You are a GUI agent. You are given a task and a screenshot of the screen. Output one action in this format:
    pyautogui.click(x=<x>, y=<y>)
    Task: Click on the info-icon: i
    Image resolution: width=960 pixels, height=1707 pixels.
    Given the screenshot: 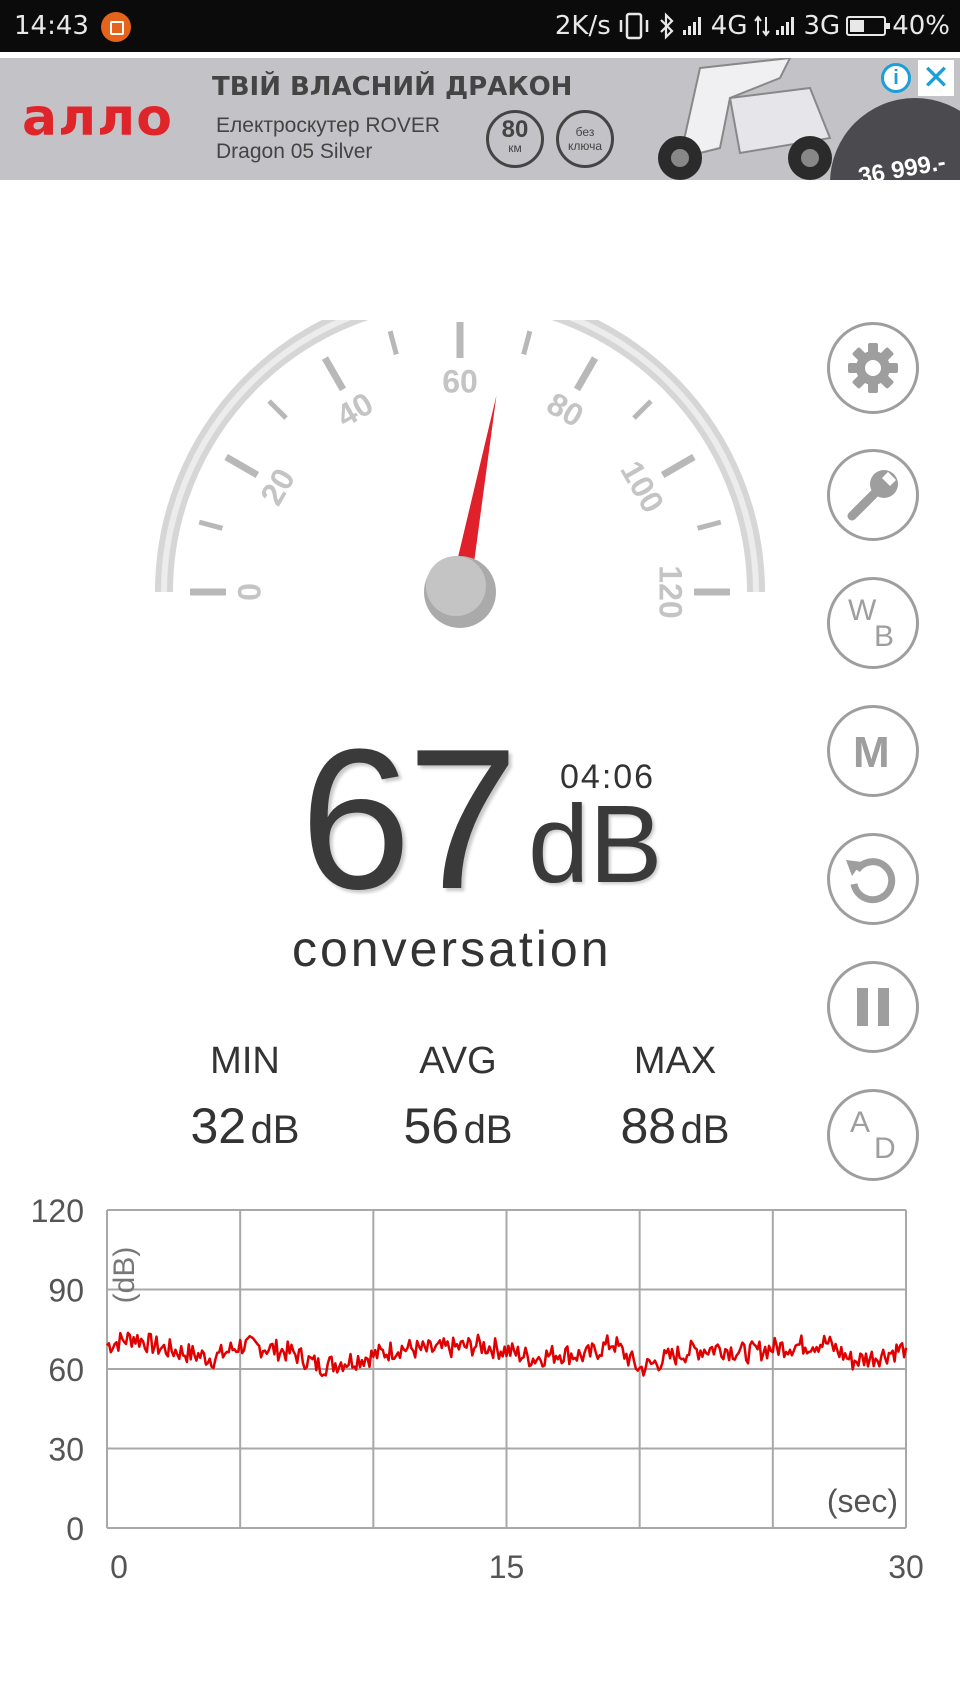 What is the action you would take?
    pyautogui.click(x=896, y=78)
    